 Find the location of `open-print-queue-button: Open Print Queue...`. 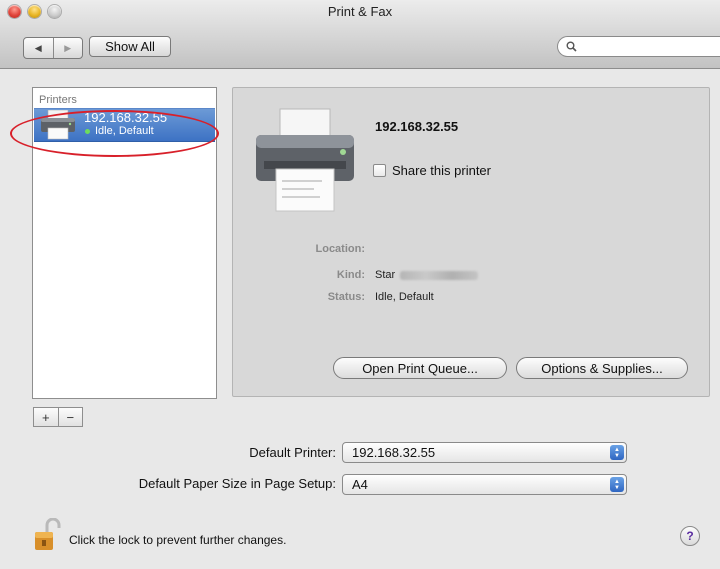

open-print-queue-button: Open Print Queue... is located at coordinates (420, 368).